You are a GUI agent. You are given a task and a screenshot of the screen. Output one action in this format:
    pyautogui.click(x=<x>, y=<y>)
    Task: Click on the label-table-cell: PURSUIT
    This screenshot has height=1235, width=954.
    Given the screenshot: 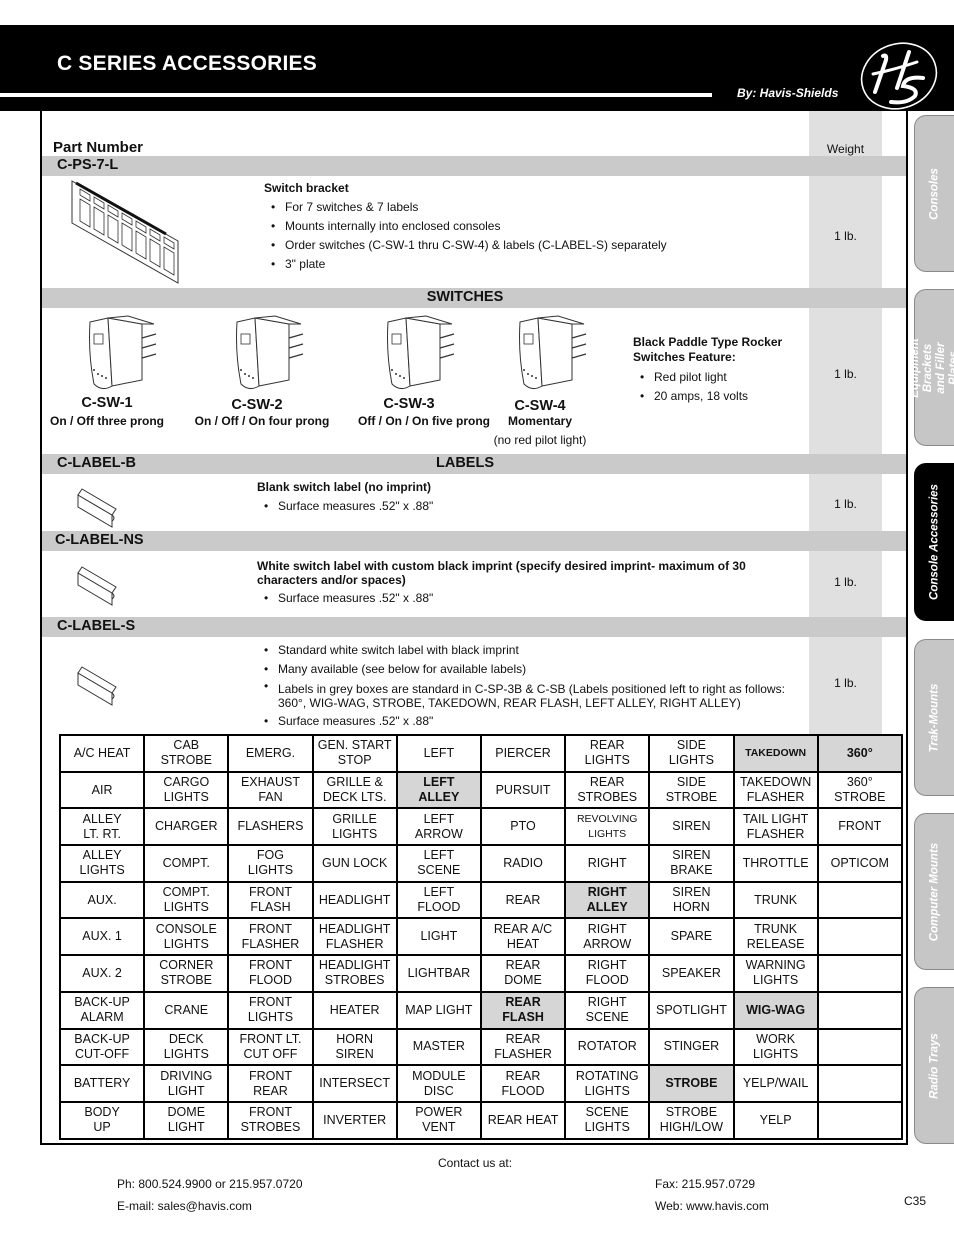 What is the action you would take?
    pyautogui.click(x=523, y=790)
    